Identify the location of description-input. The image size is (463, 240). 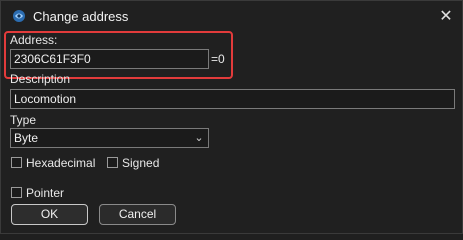
(232, 99).